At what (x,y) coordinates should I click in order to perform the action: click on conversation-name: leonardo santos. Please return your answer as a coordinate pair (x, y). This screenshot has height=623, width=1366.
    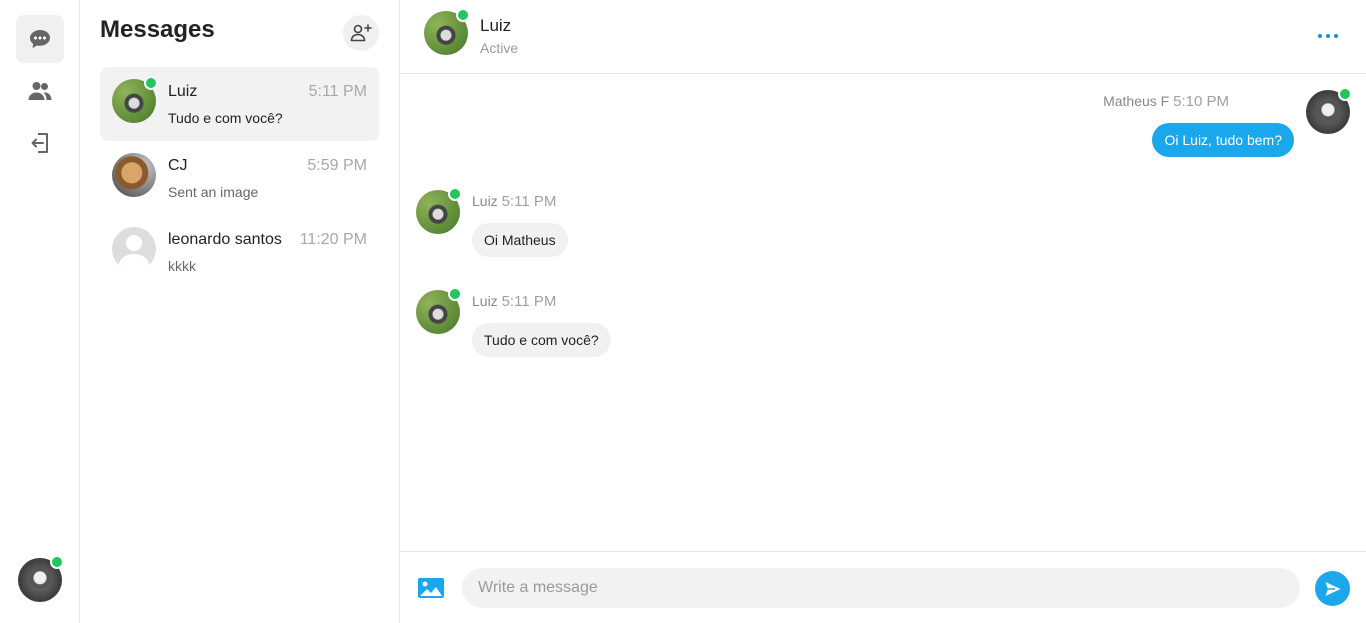
    Looking at the image, I should click on (225, 239).